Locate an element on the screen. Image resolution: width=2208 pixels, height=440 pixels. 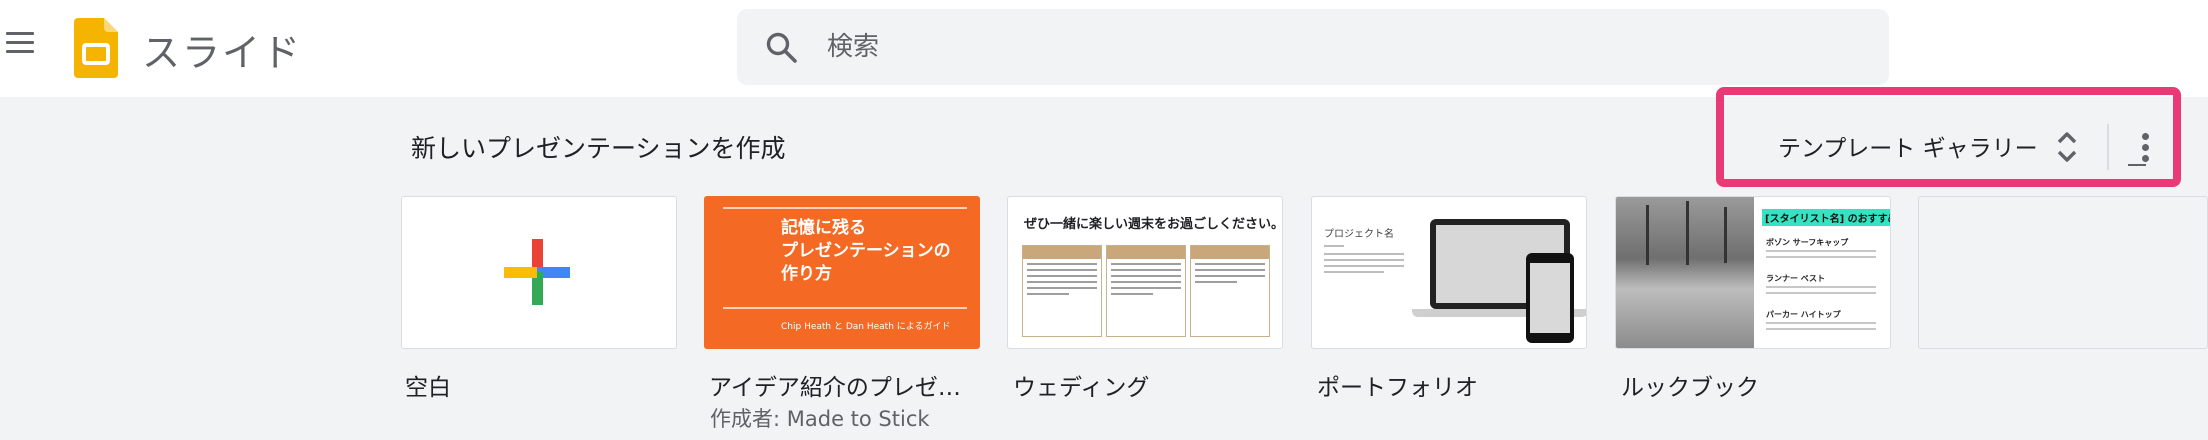
template-card-wedding: ぜひ一緒に楽しい週末をお過ごしください。 is located at coordinates (1145, 272).